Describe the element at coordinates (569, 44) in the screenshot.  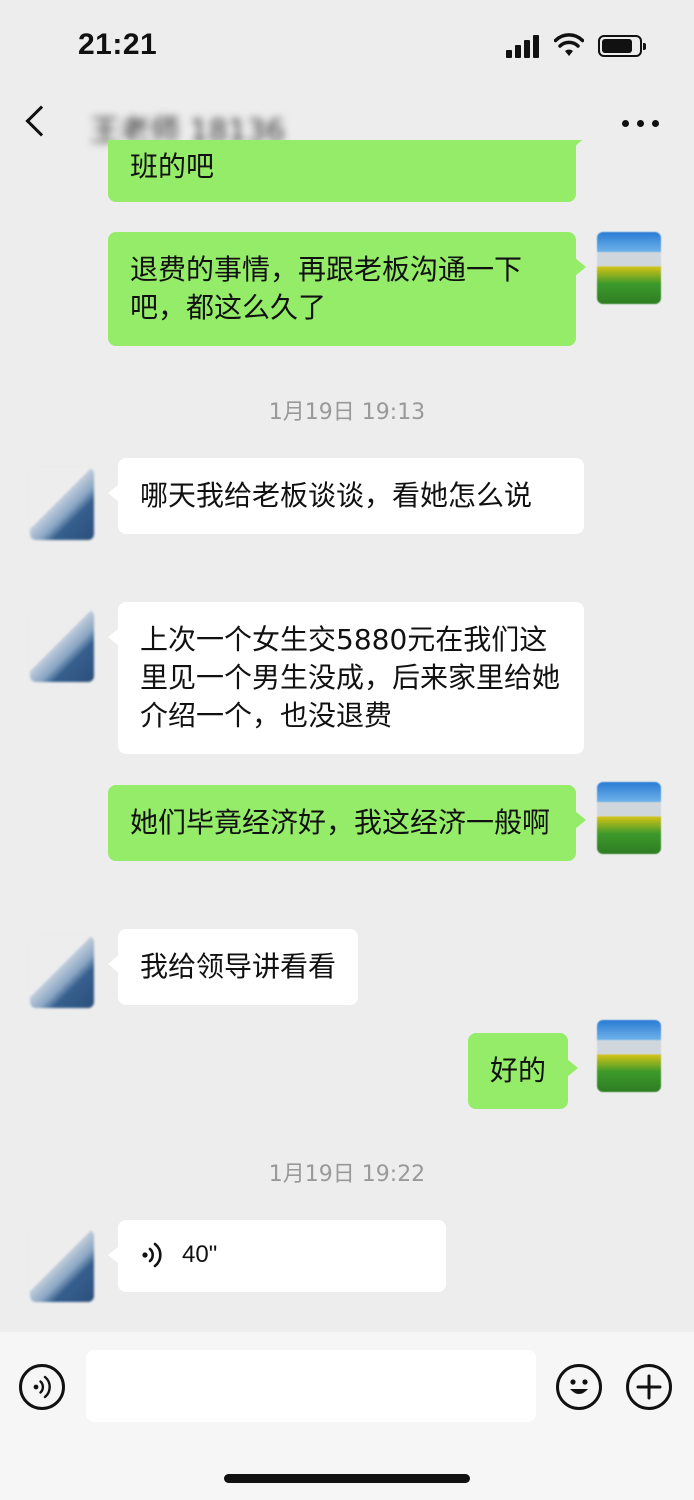
I see `wifi-icon` at that location.